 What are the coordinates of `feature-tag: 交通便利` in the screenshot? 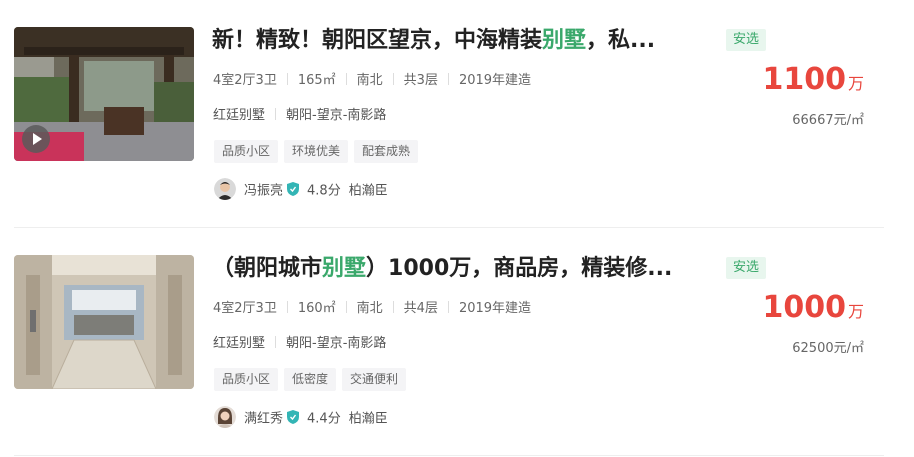 It's located at (374, 379).